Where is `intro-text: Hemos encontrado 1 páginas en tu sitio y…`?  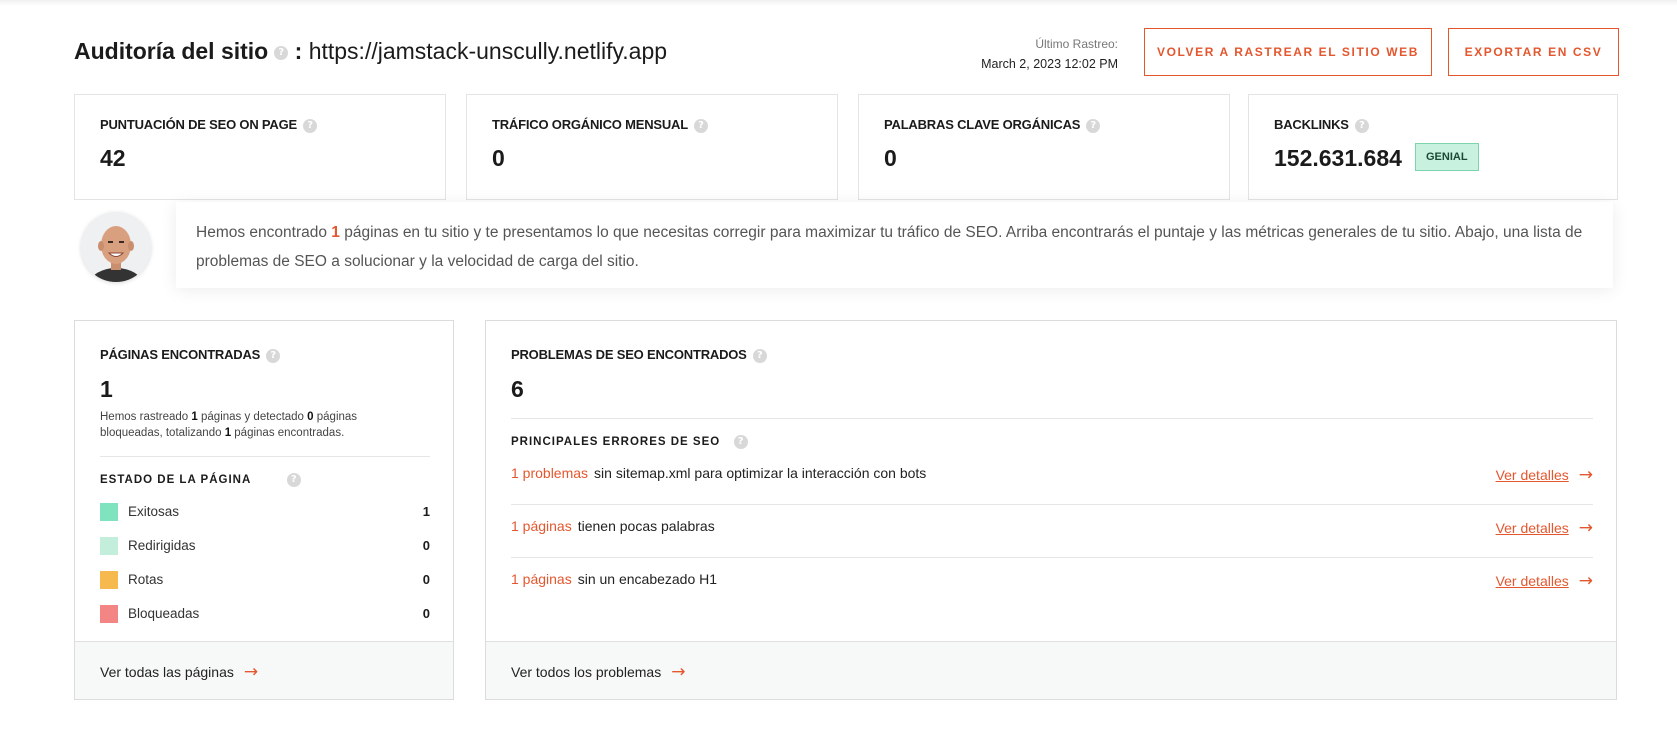 intro-text: Hemos encontrado 1 páginas en tu sitio y… is located at coordinates (889, 247).